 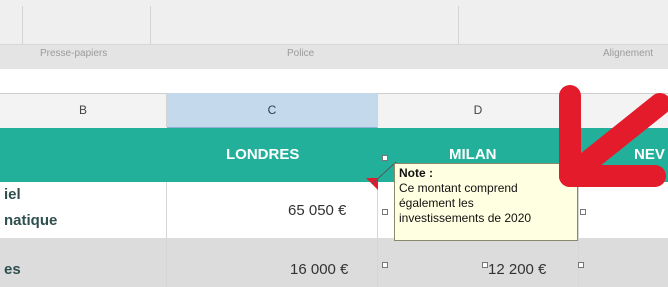 What do you see at coordinates (262, 154) in the screenshot?
I see `header-cell-londres: LONDRES` at bounding box center [262, 154].